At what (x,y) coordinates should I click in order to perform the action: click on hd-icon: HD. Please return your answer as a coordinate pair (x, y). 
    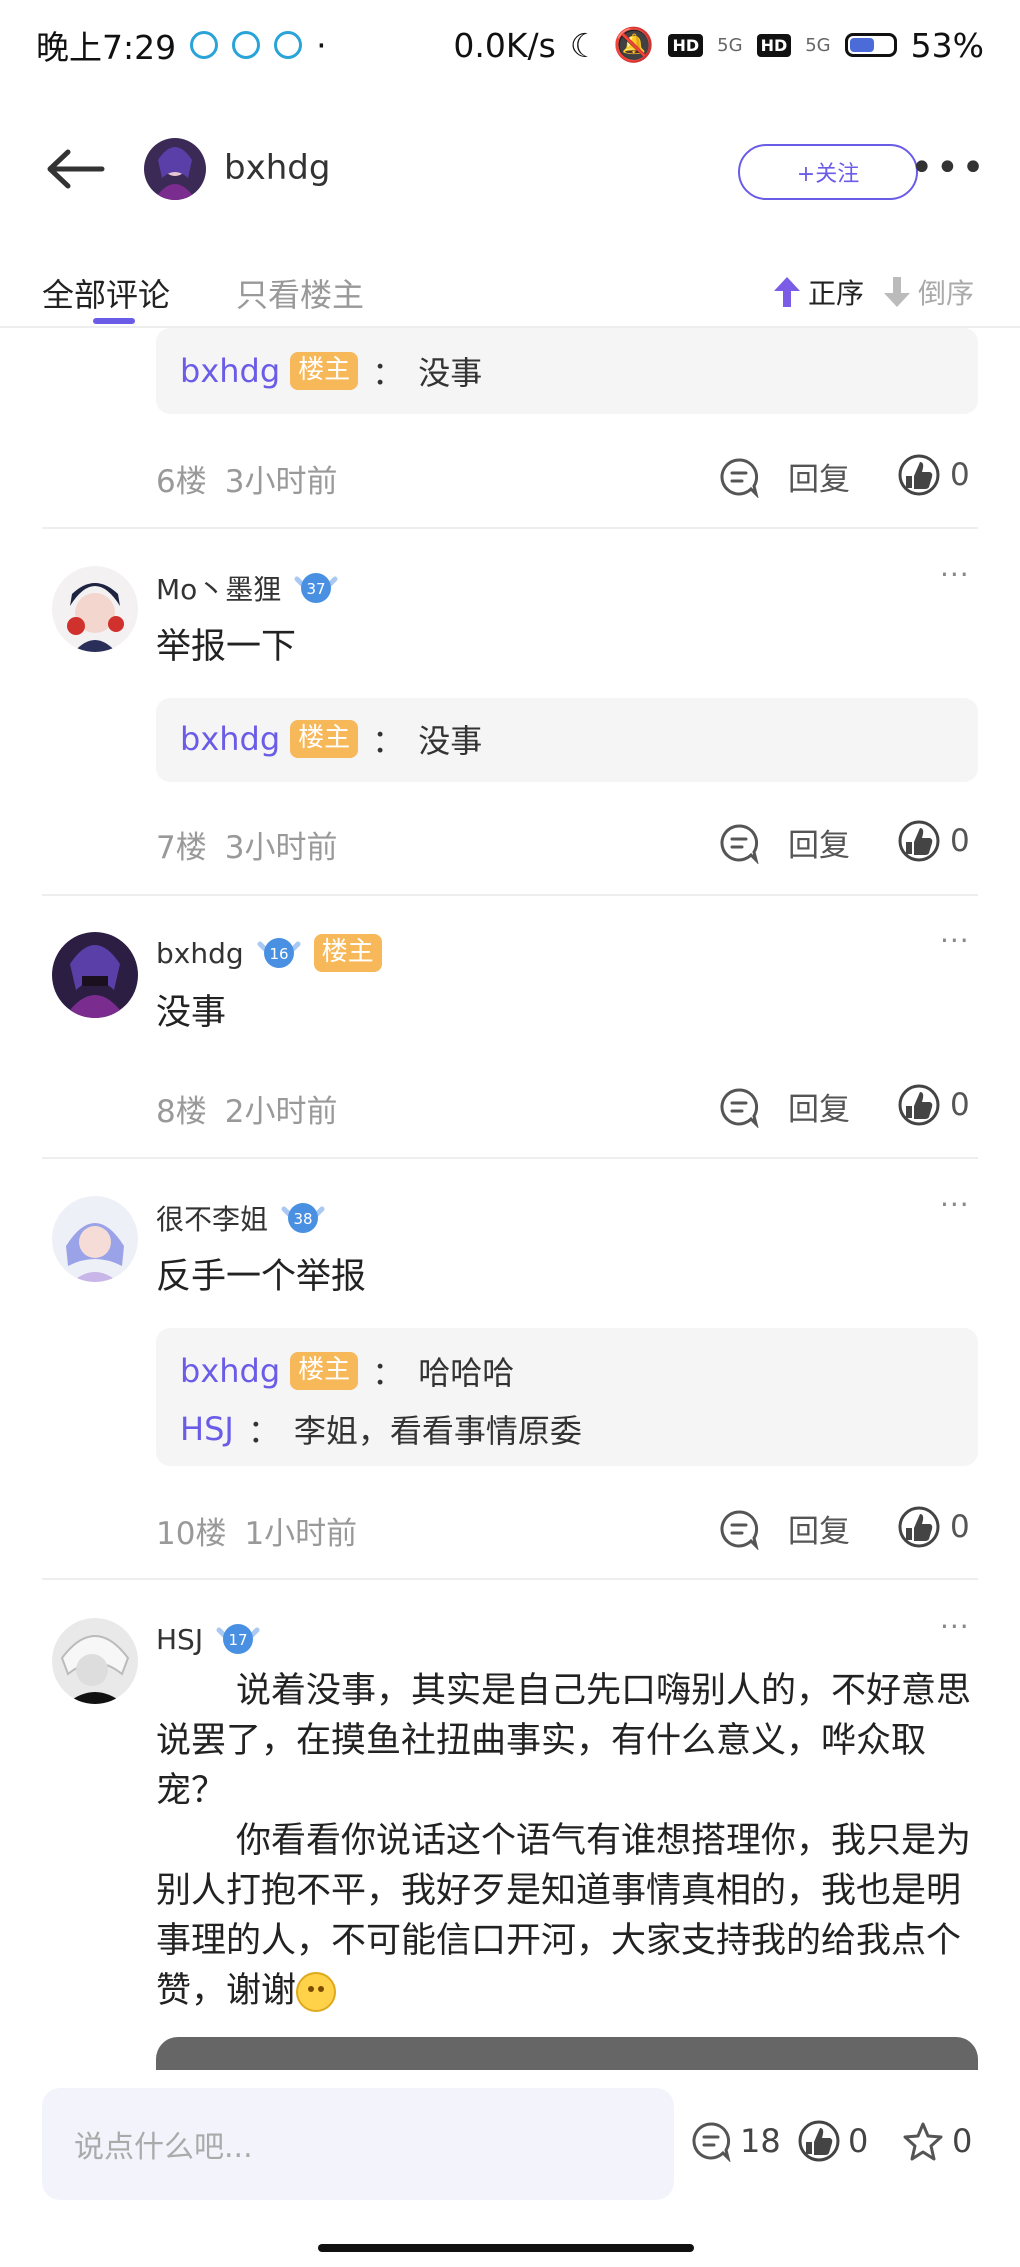
    Looking at the image, I should click on (774, 45).